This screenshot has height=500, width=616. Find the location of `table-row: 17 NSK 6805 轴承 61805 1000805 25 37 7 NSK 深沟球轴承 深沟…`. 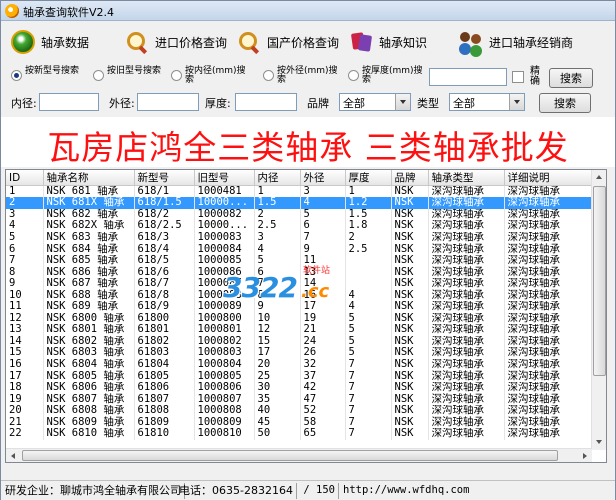

table-row: 17 NSK 6805 轴承 61805 1000805 25 37 7 NSK 深沟球轴承 深沟… is located at coordinates (299, 376).